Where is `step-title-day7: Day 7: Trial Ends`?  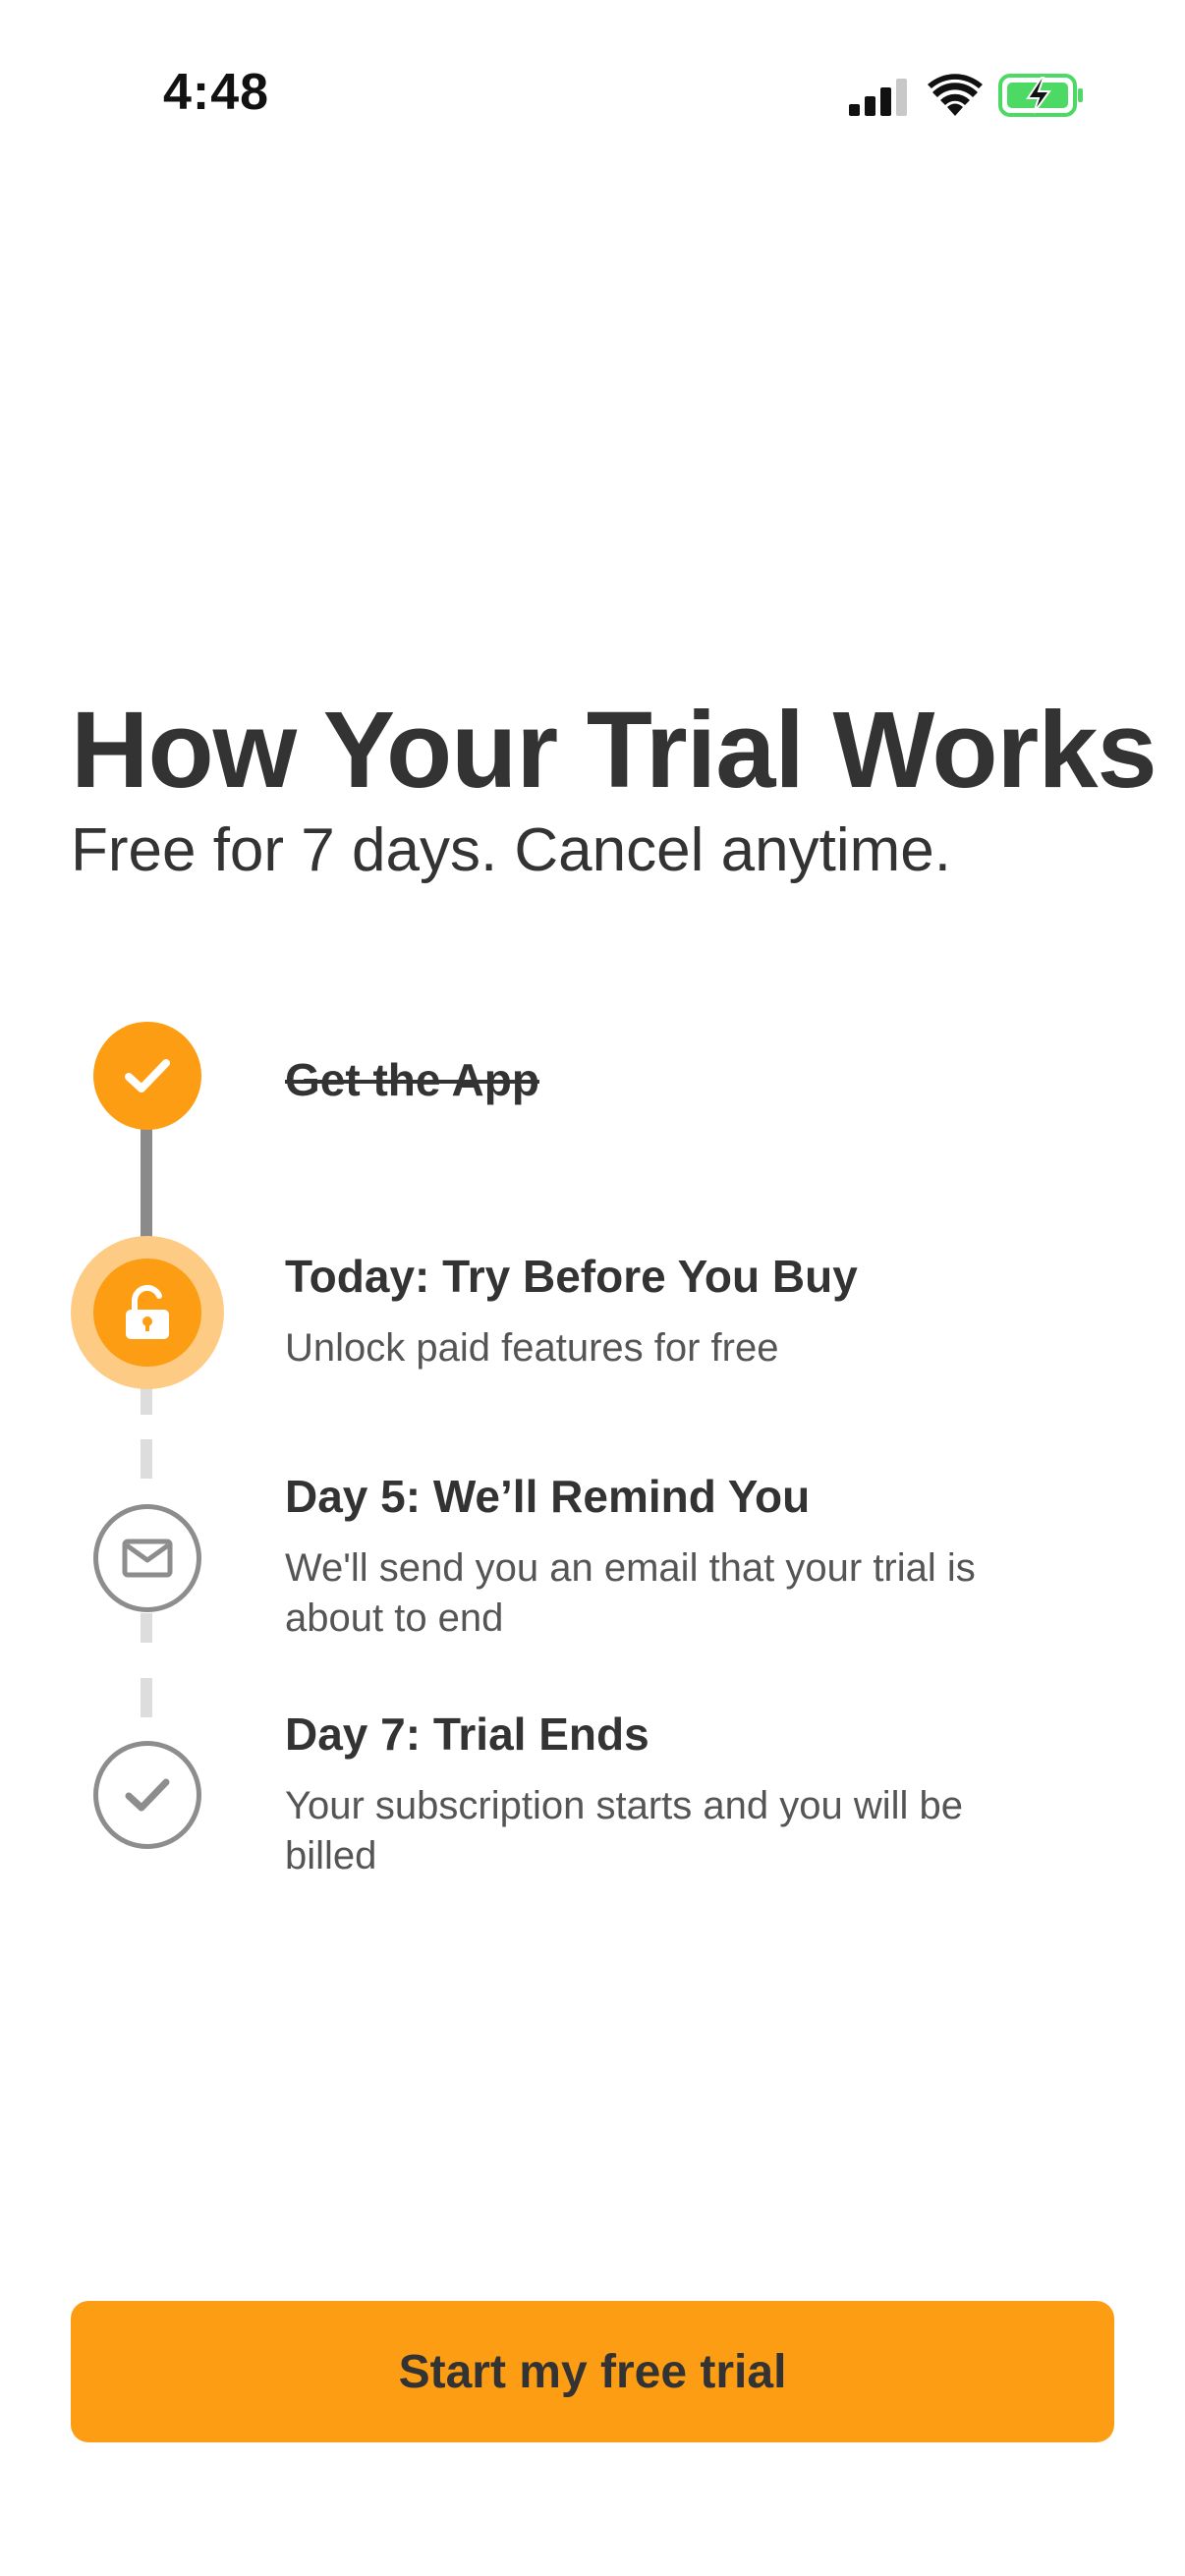
step-title-day7: Day 7: Trial Ends is located at coordinates (467, 1734).